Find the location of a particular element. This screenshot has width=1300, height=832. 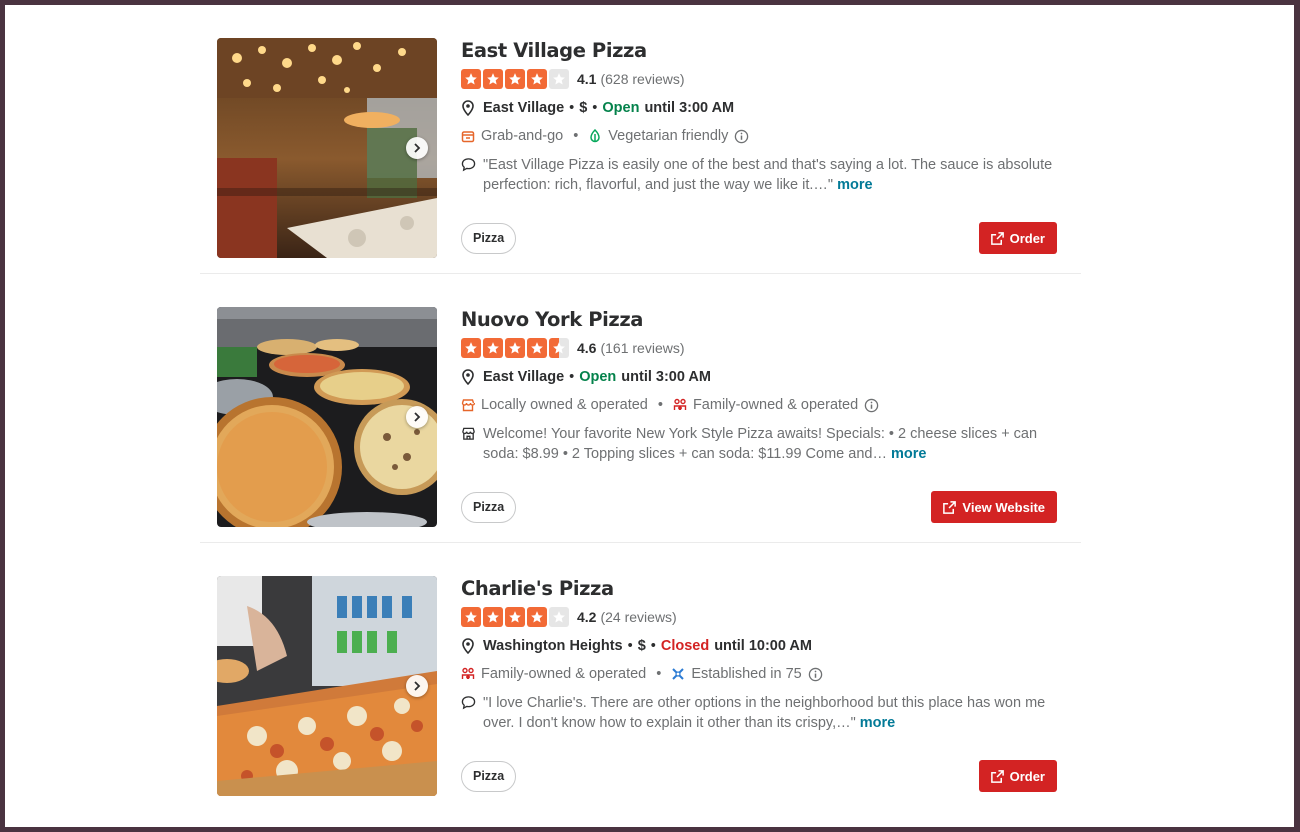

review-count-link: (24 reviews) is located at coordinates (638, 617).